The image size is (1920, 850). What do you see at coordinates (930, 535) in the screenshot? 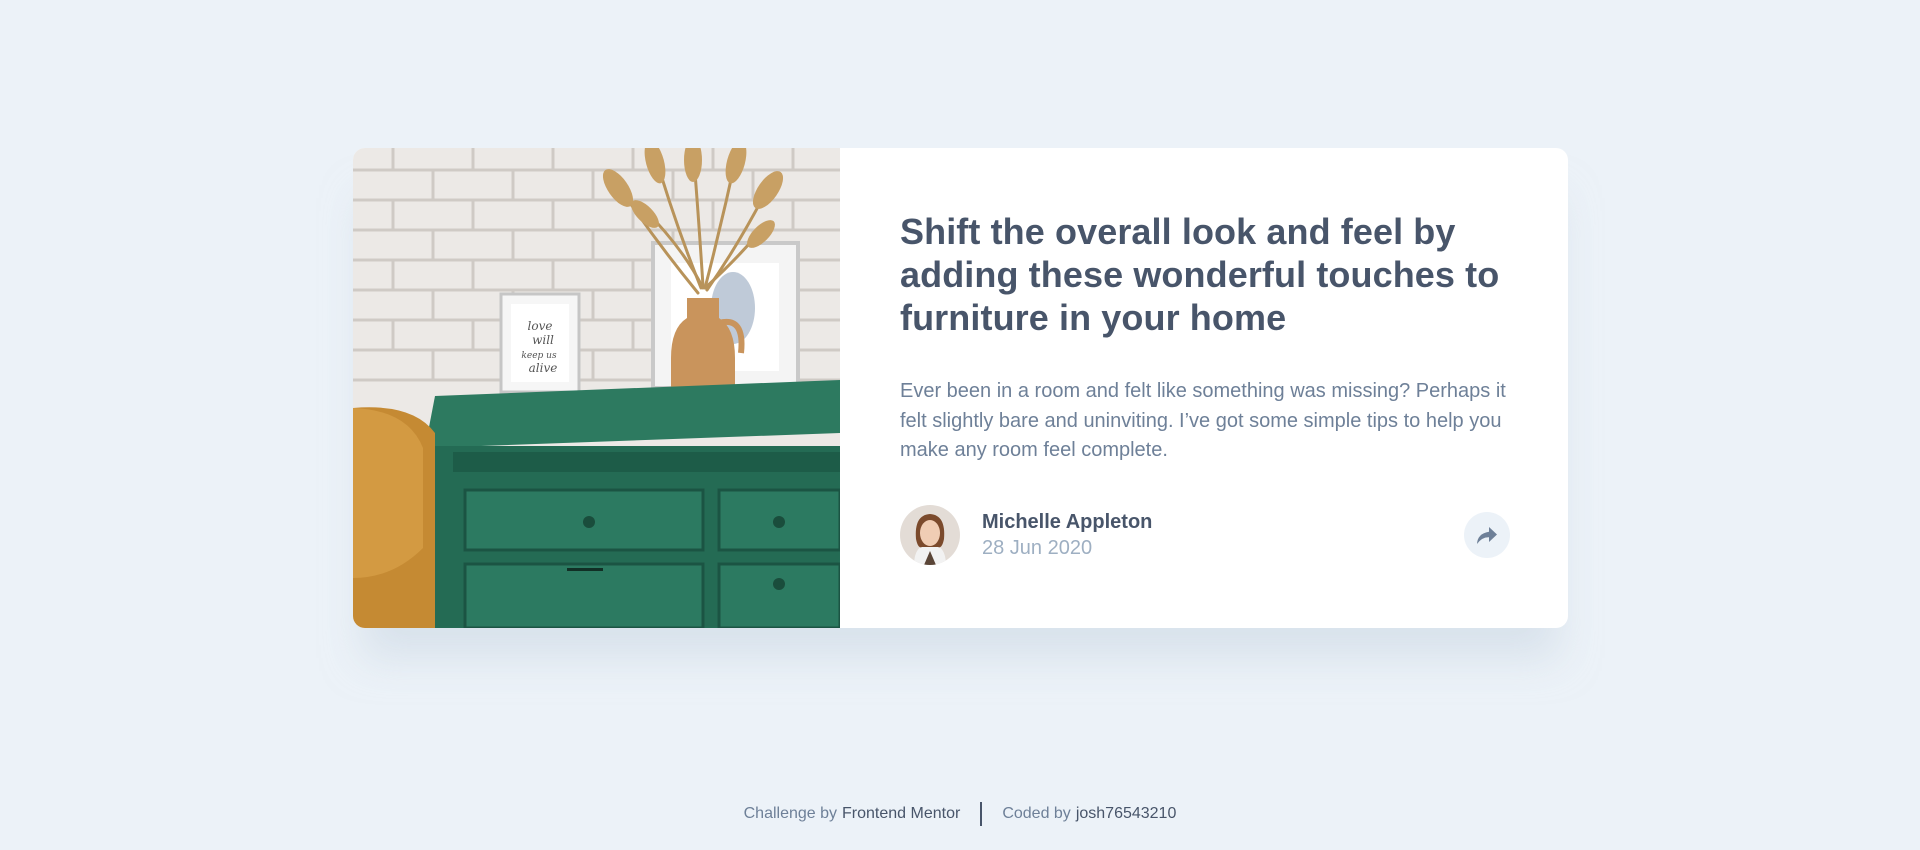
I see `avatar` at bounding box center [930, 535].